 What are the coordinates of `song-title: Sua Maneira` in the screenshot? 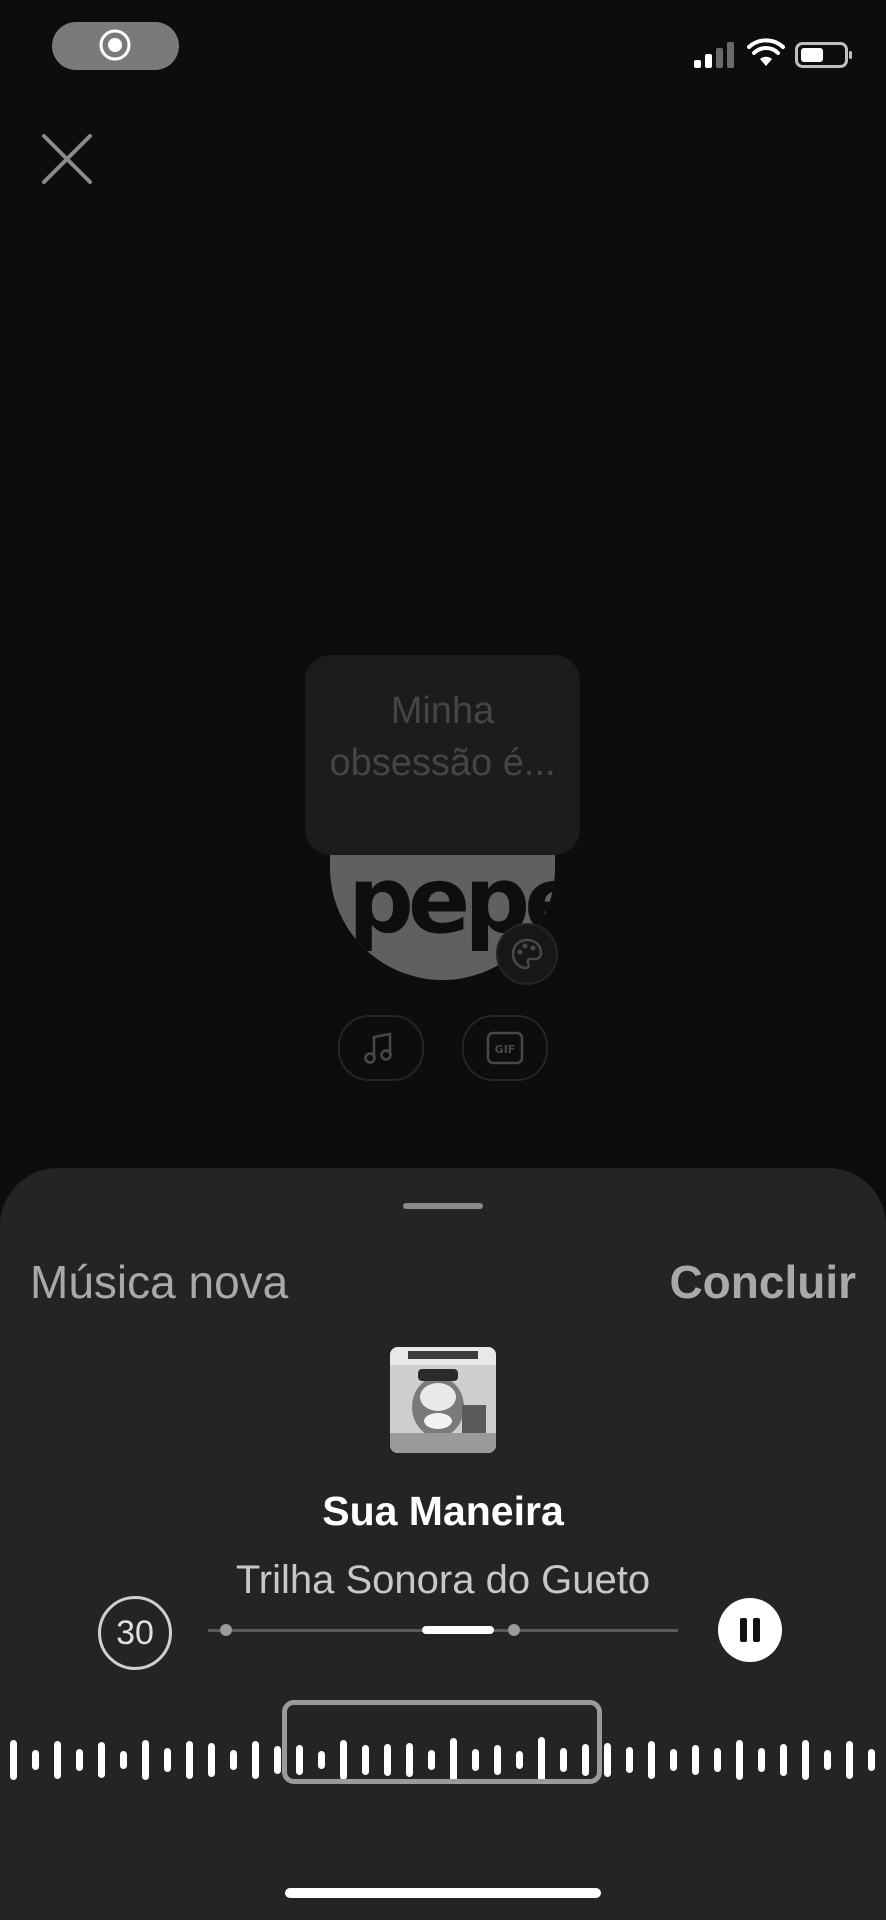 It's located at (443, 1511).